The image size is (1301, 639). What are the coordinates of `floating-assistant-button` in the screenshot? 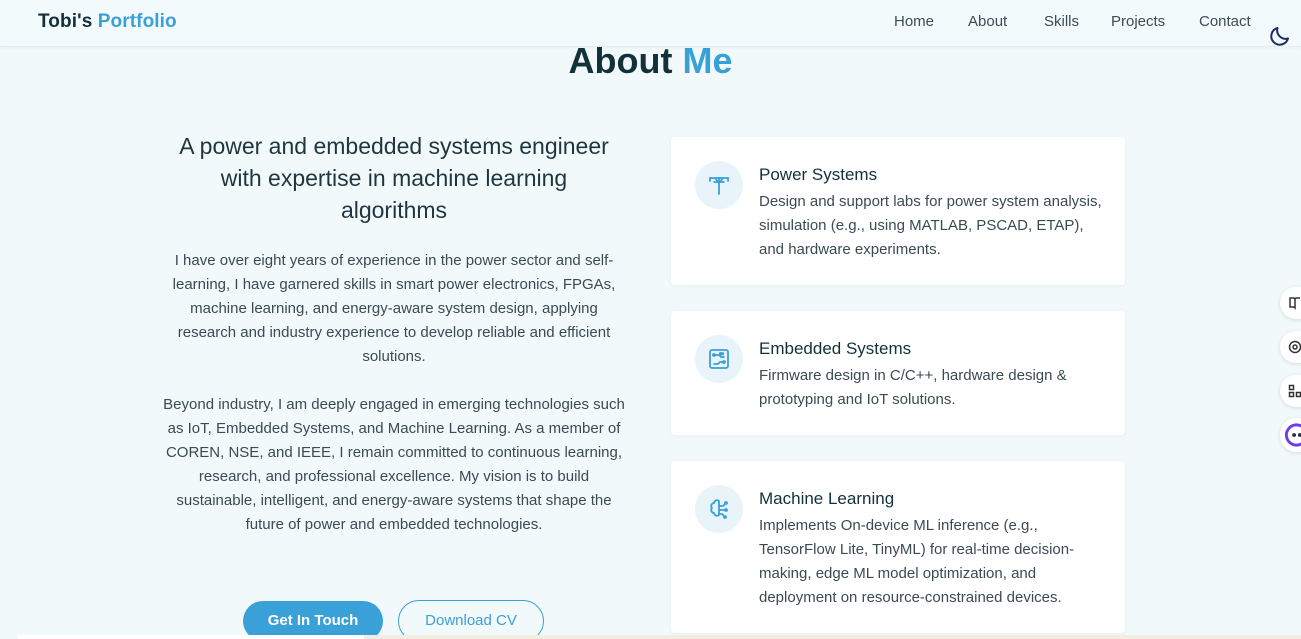 It's located at (1290, 435).